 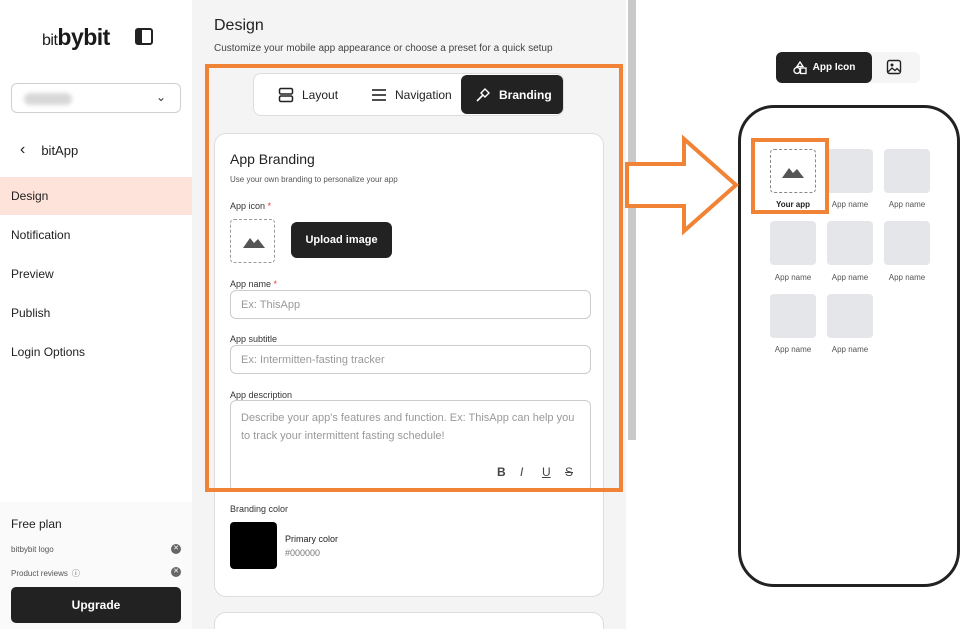 I want to click on upgrade-button: Upgrade, so click(x=96, y=605).